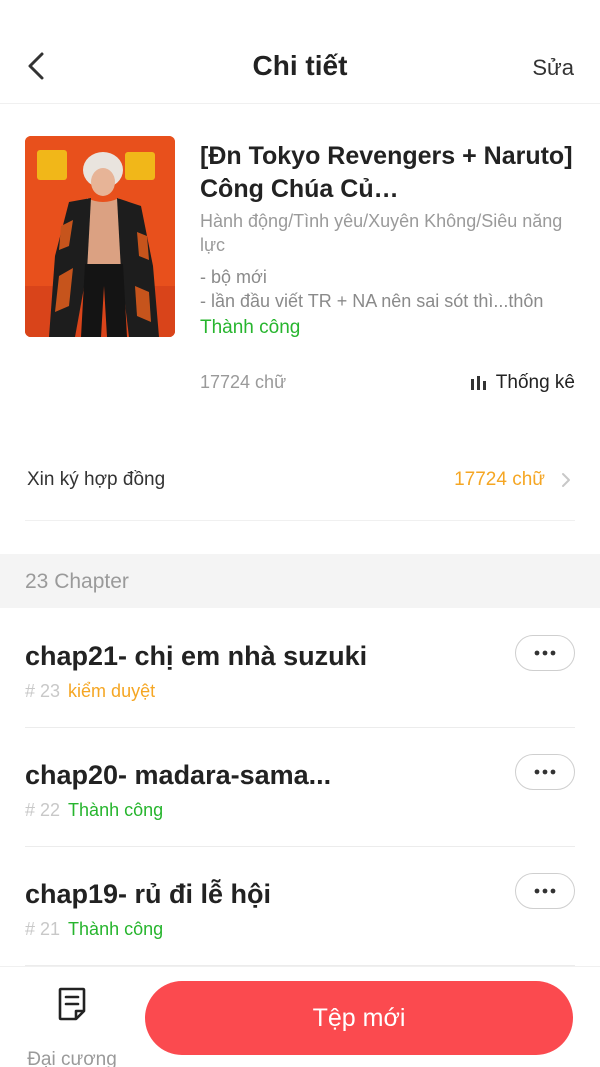 This screenshot has height=1067, width=600. I want to click on book-status: Thành công, so click(250, 327).